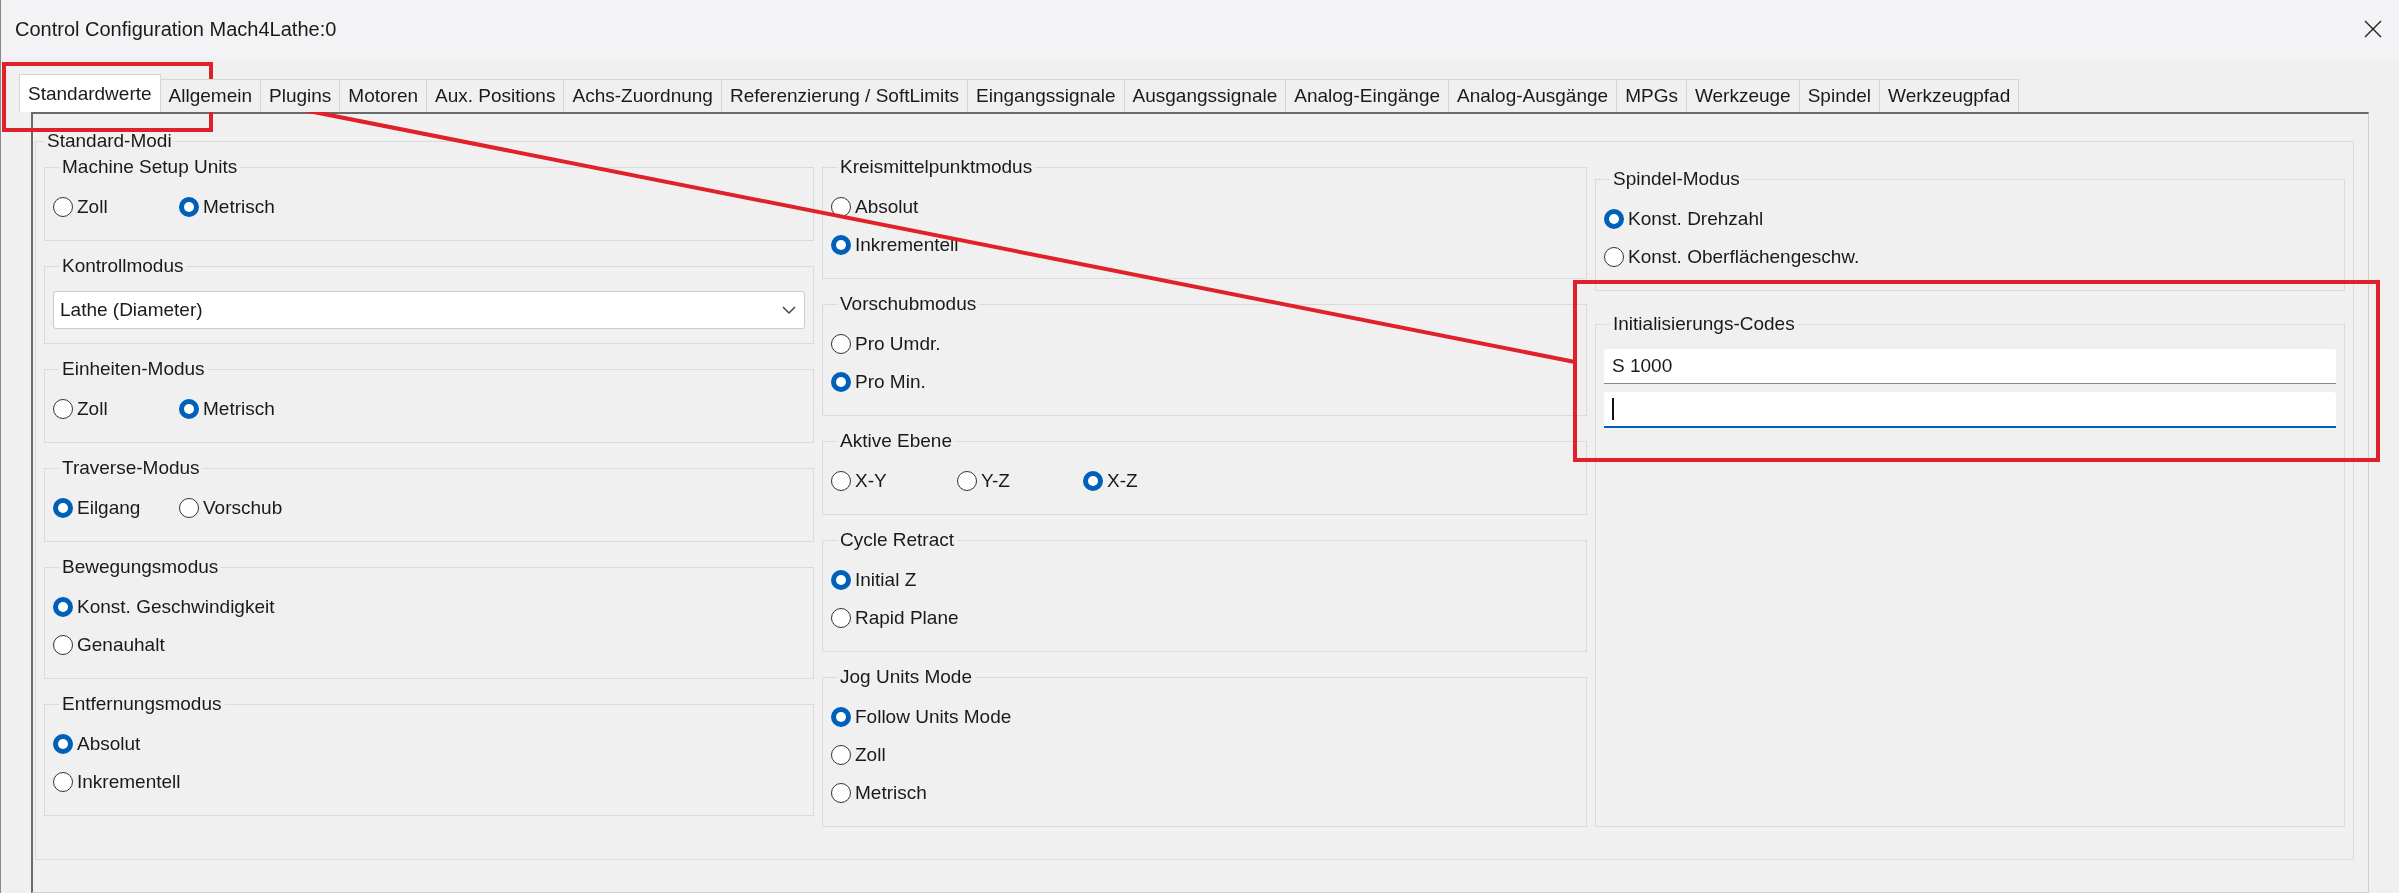  I want to click on group-title: Aktive Ebene, so click(896, 441).